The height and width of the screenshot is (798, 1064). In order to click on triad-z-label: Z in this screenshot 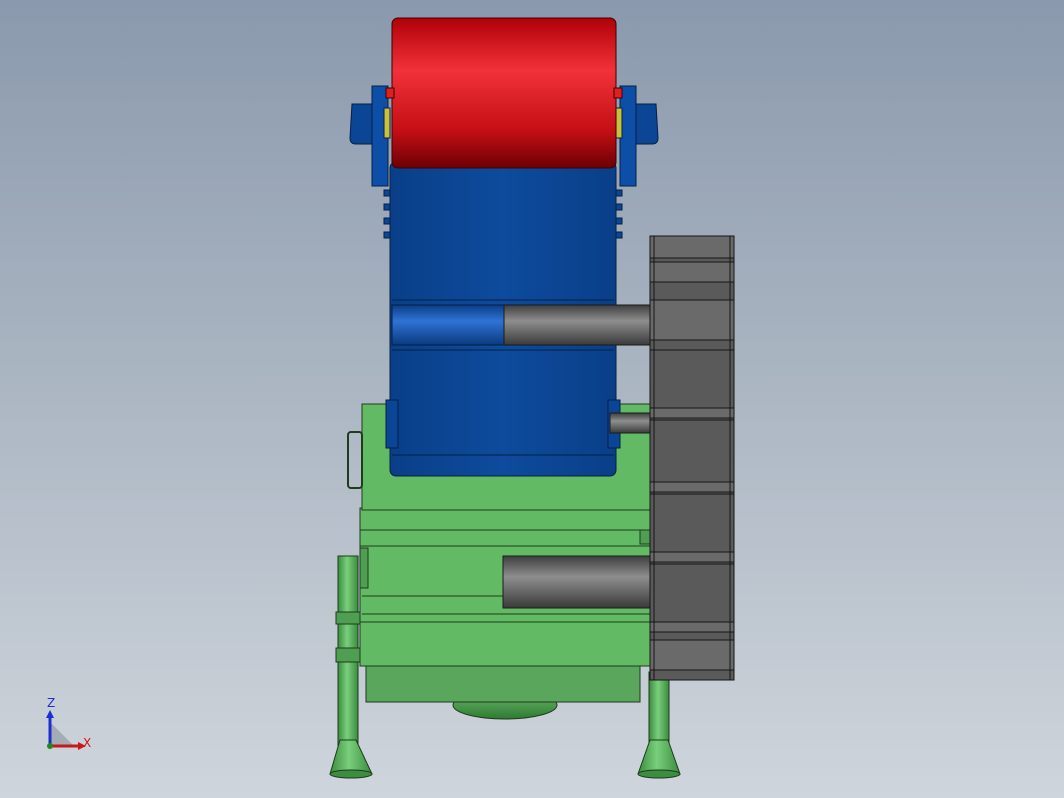, I will do `click(51, 703)`.